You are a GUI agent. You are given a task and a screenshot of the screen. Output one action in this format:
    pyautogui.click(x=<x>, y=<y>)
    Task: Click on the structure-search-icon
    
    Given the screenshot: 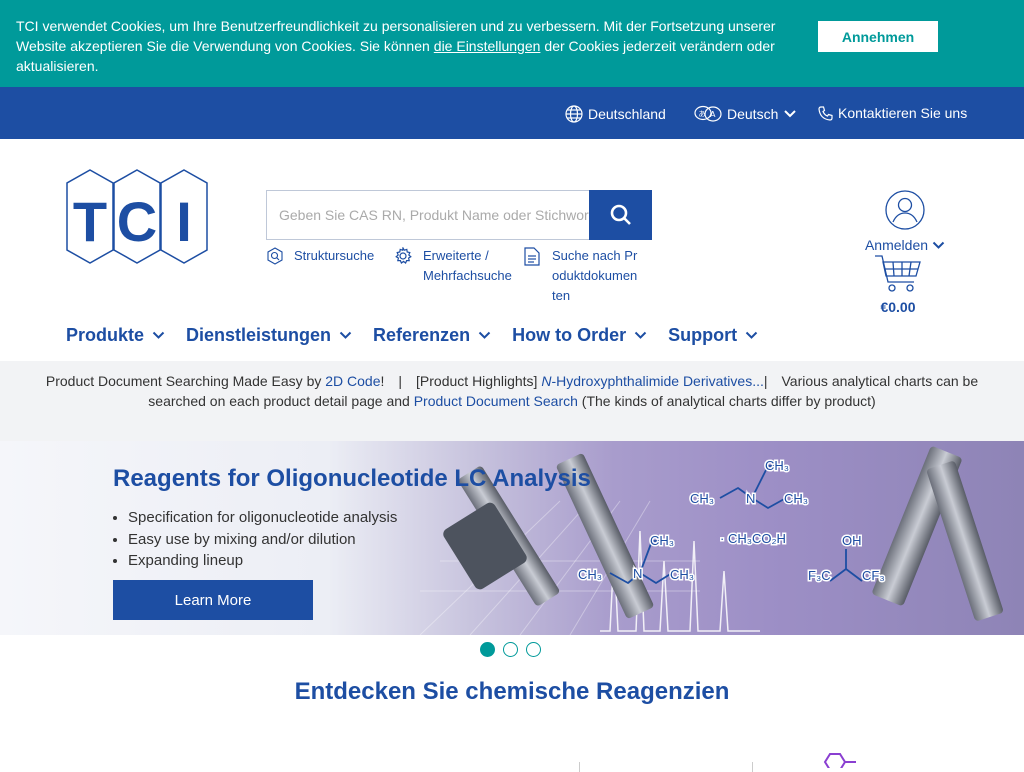 What is the action you would take?
    pyautogui.click(x=275, y=256)
    